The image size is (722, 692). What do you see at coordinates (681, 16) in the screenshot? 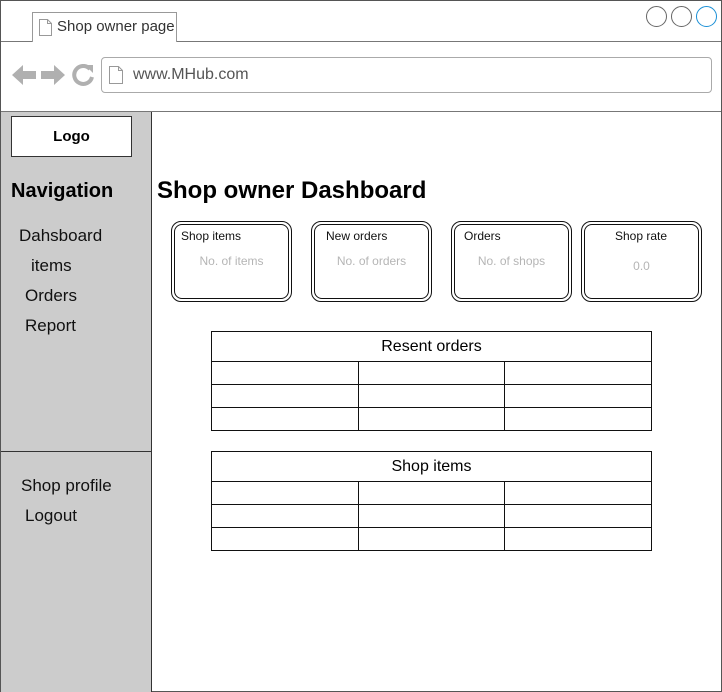
I see `maximize-button` at bounding box center [681, 16].